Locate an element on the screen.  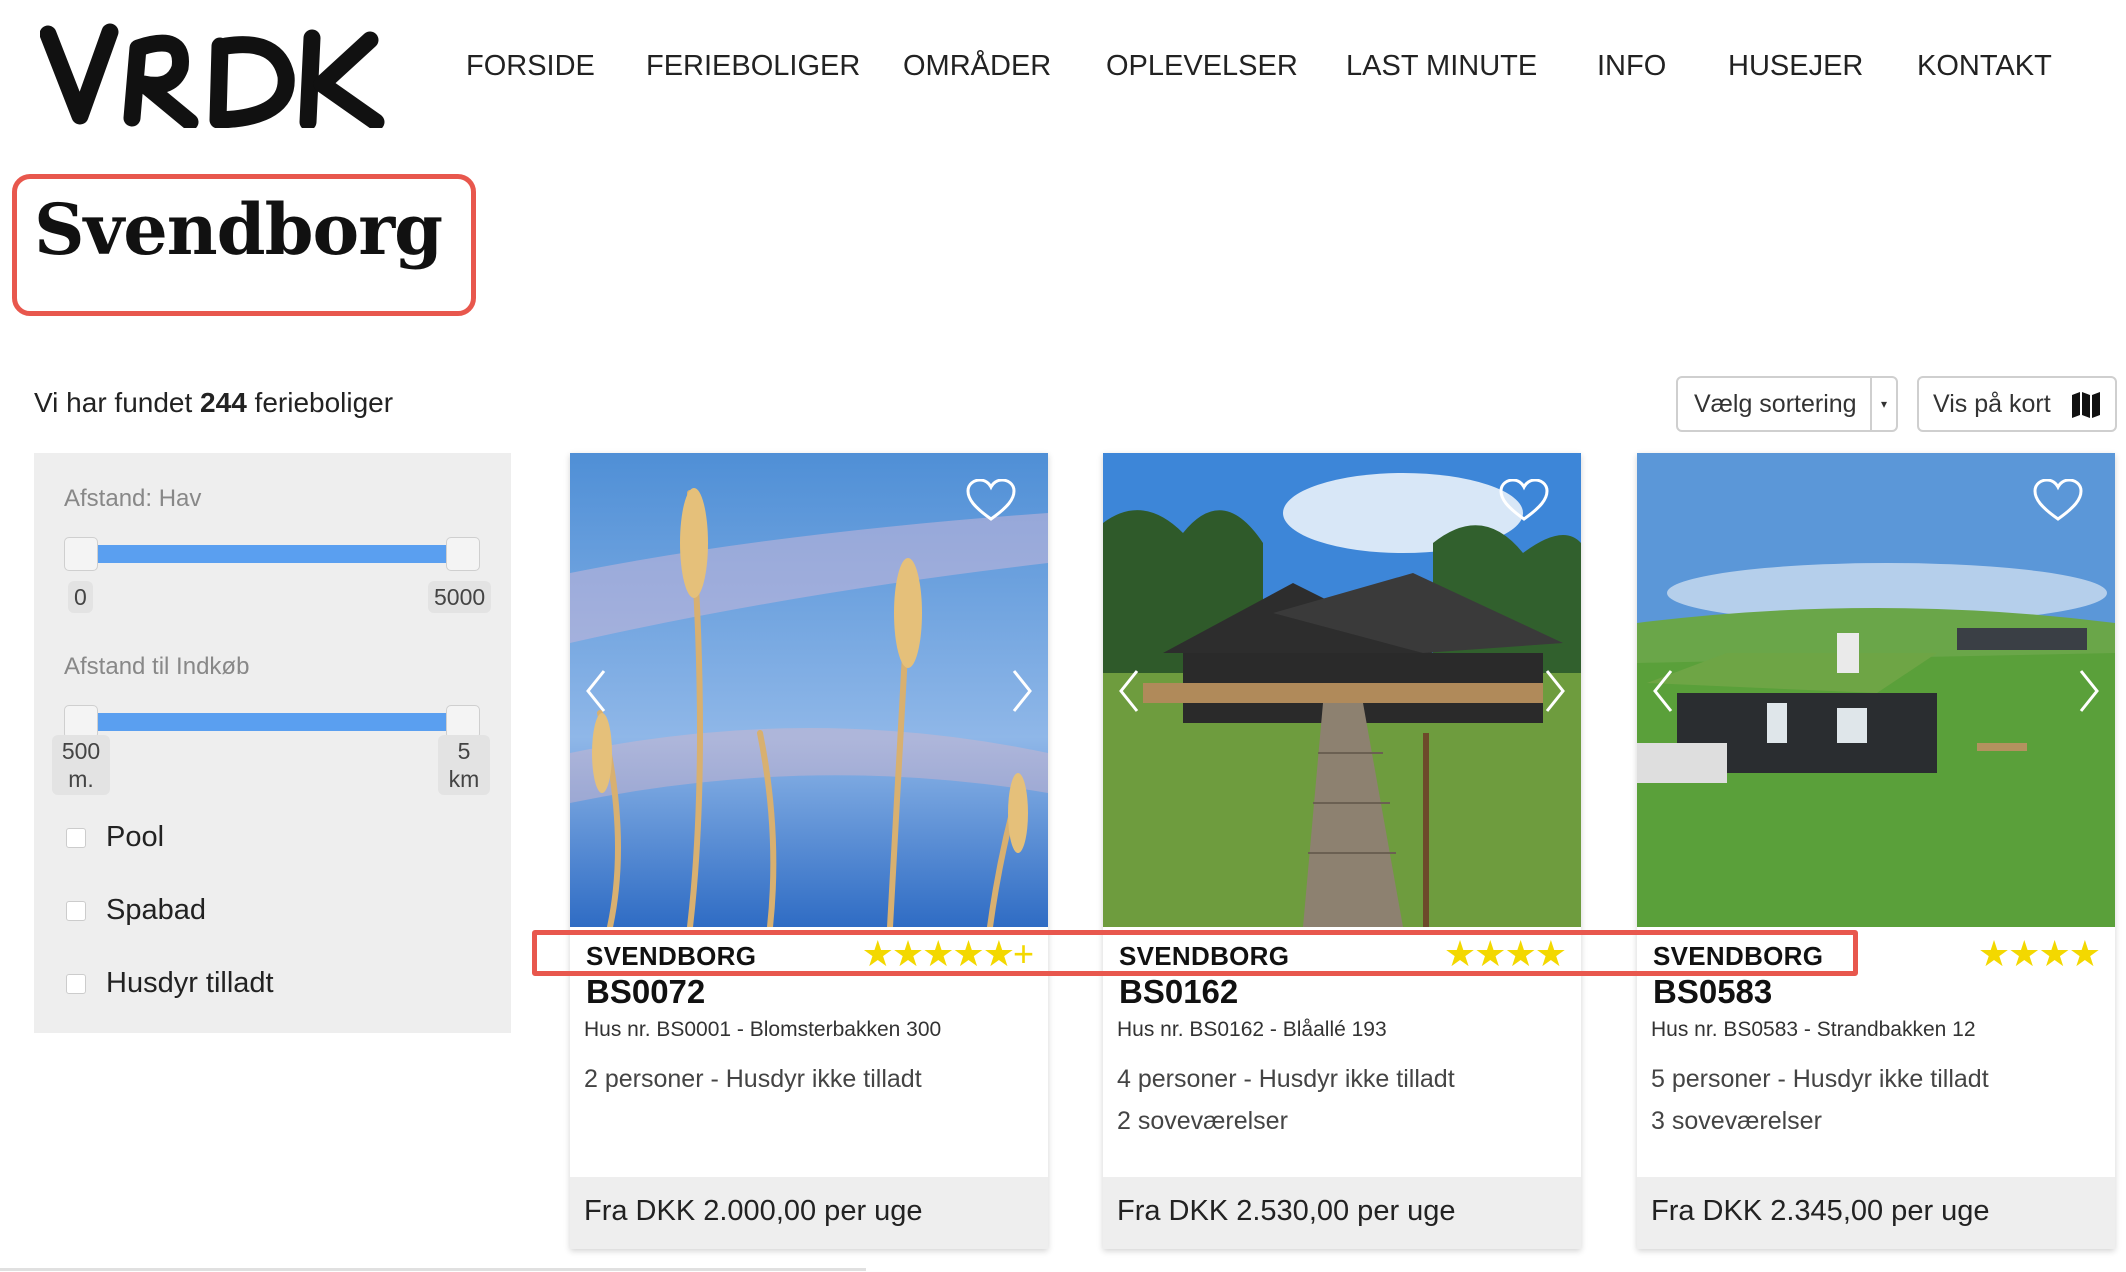
page-bottom-divider is located at coordinates (433, 1269).